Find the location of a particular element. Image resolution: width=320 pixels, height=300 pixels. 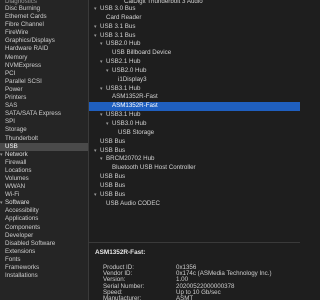

sidebar-item-software: ▾ Software is located at coordinates (44, 203).